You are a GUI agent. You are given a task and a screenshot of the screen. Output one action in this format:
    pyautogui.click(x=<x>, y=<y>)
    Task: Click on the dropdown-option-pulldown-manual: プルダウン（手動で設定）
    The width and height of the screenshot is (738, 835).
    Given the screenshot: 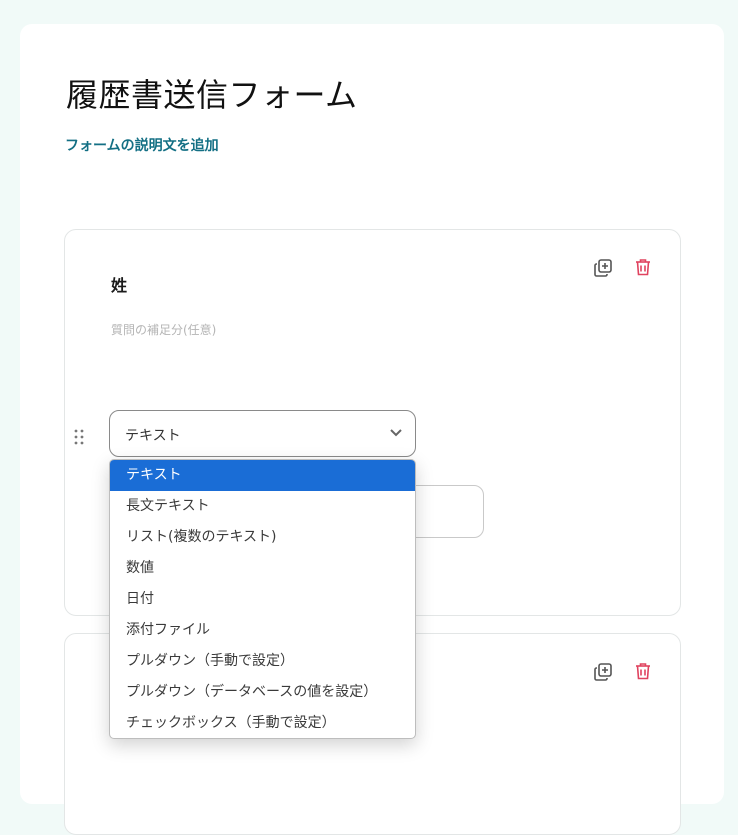 What is the action you would take?
    pyautogui.click(x=262, y=661)
    